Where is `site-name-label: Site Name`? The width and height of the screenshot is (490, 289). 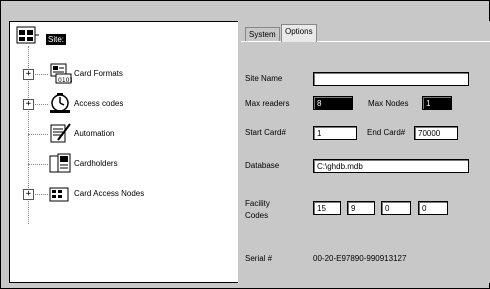
site-name-label: Site Name is located at coordinates (264, 78).